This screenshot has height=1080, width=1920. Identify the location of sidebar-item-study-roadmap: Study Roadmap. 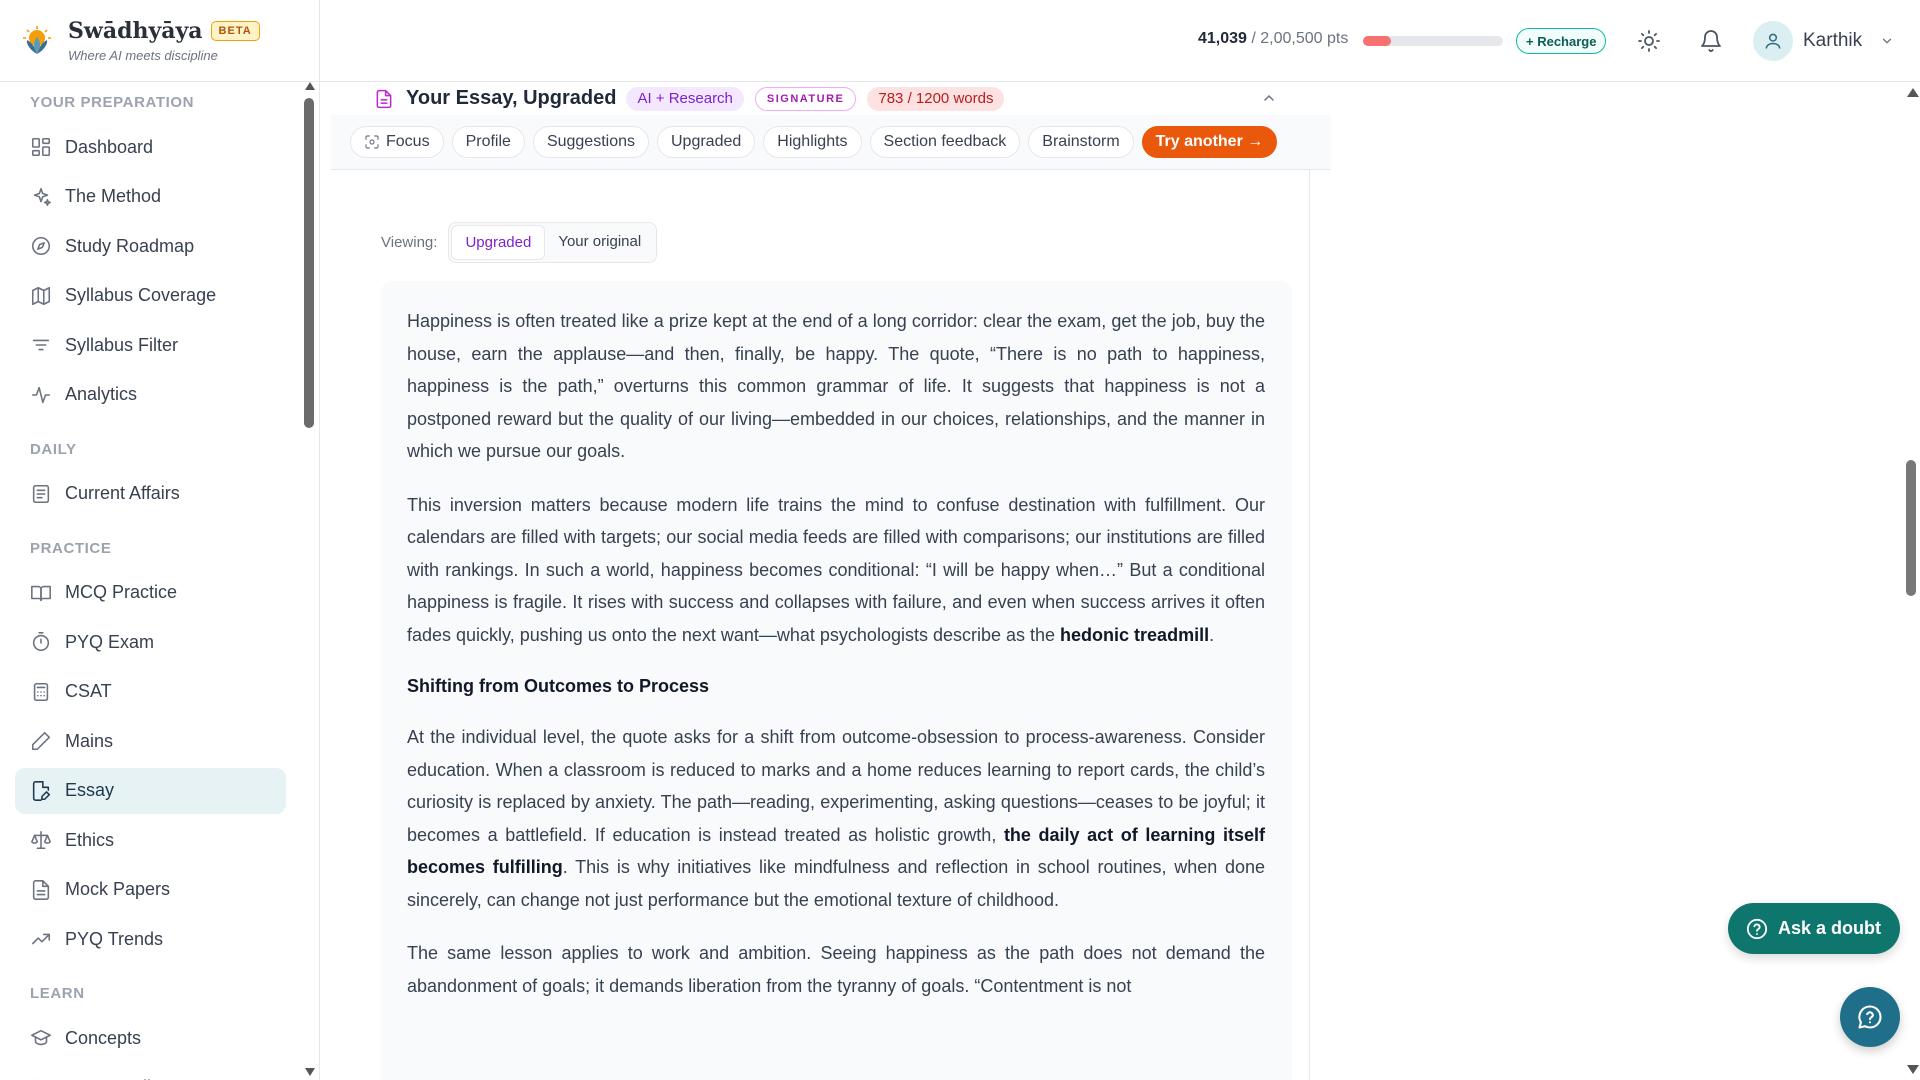
(150, 246).